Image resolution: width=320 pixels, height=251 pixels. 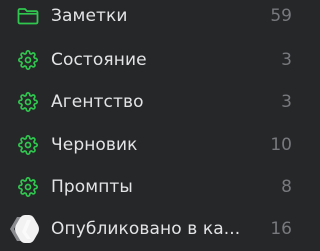 I want to click on folder-icon, so click(x=28, y=16).